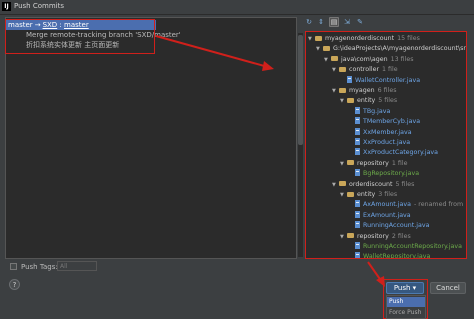 The height and width of the screenshot is (319, 474). Describe the element at coordinates (14, 284) in the screenshot. I see `help-icon: ?` at that location.